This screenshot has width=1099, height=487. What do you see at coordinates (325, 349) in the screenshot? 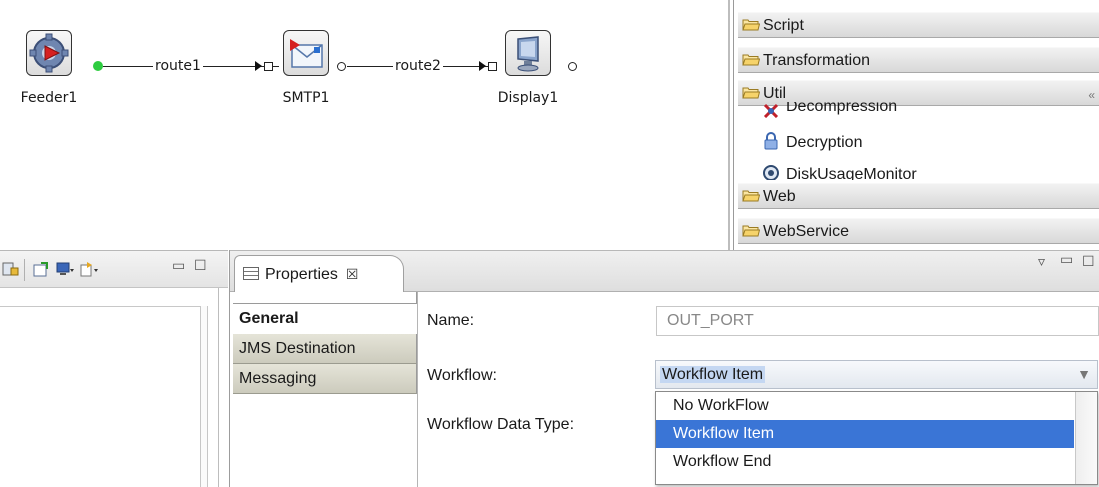
I see `category-jms-destination: JMS Destination` at bounding box center [325, 349].